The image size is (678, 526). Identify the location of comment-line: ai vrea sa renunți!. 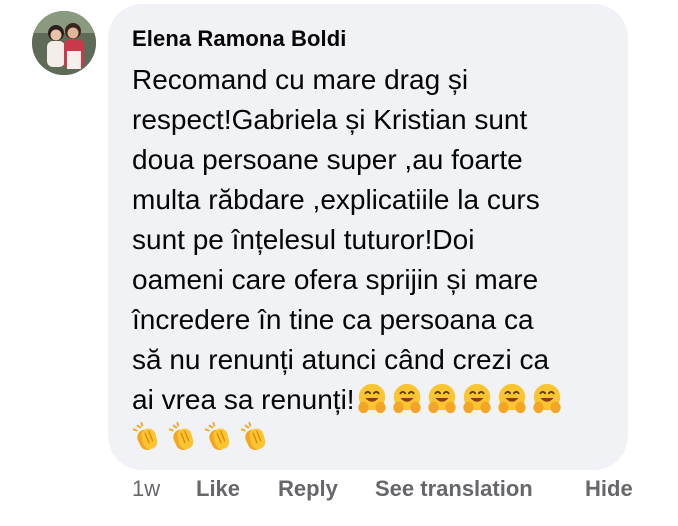
(243, 399).